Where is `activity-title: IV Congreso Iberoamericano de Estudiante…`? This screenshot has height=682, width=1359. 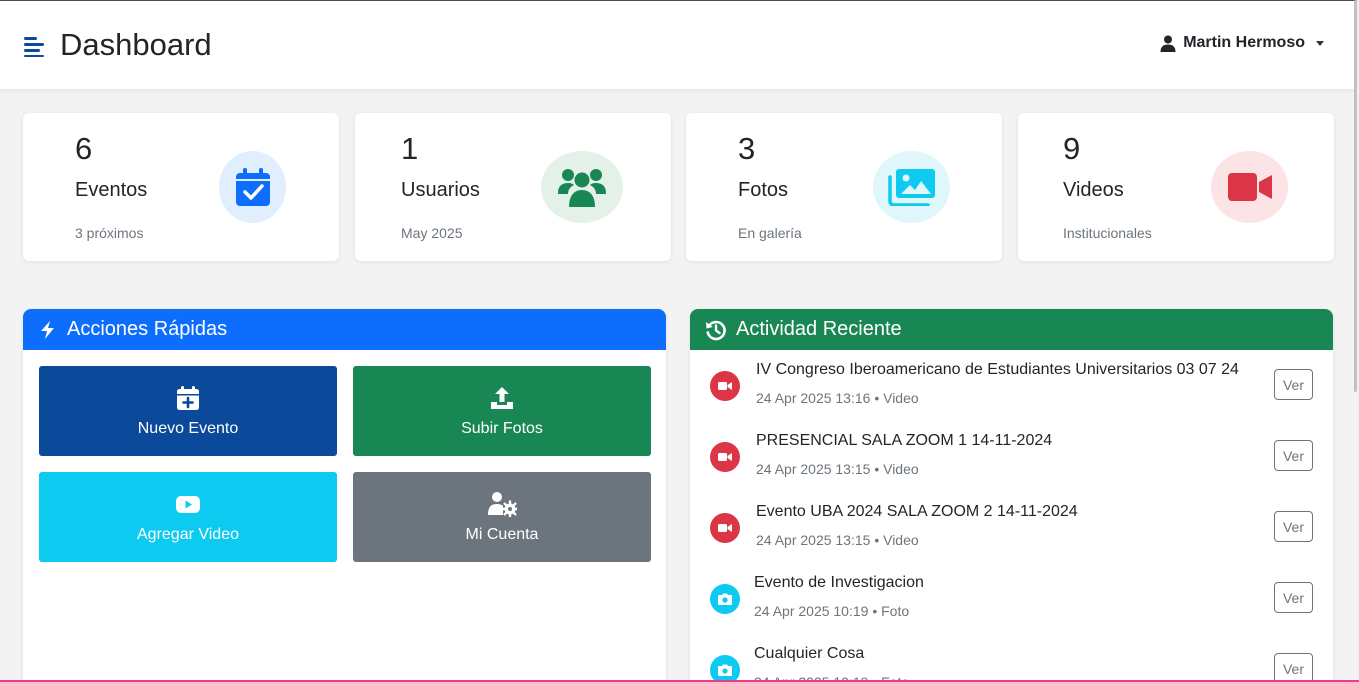 activity-title: IV Congreso Iberoamericano de Estudiante… is located at coordinates (997, 369).